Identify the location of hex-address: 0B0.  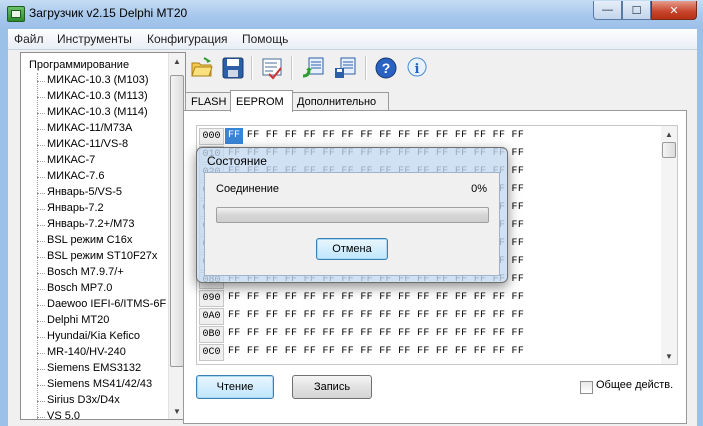
(211, 334).